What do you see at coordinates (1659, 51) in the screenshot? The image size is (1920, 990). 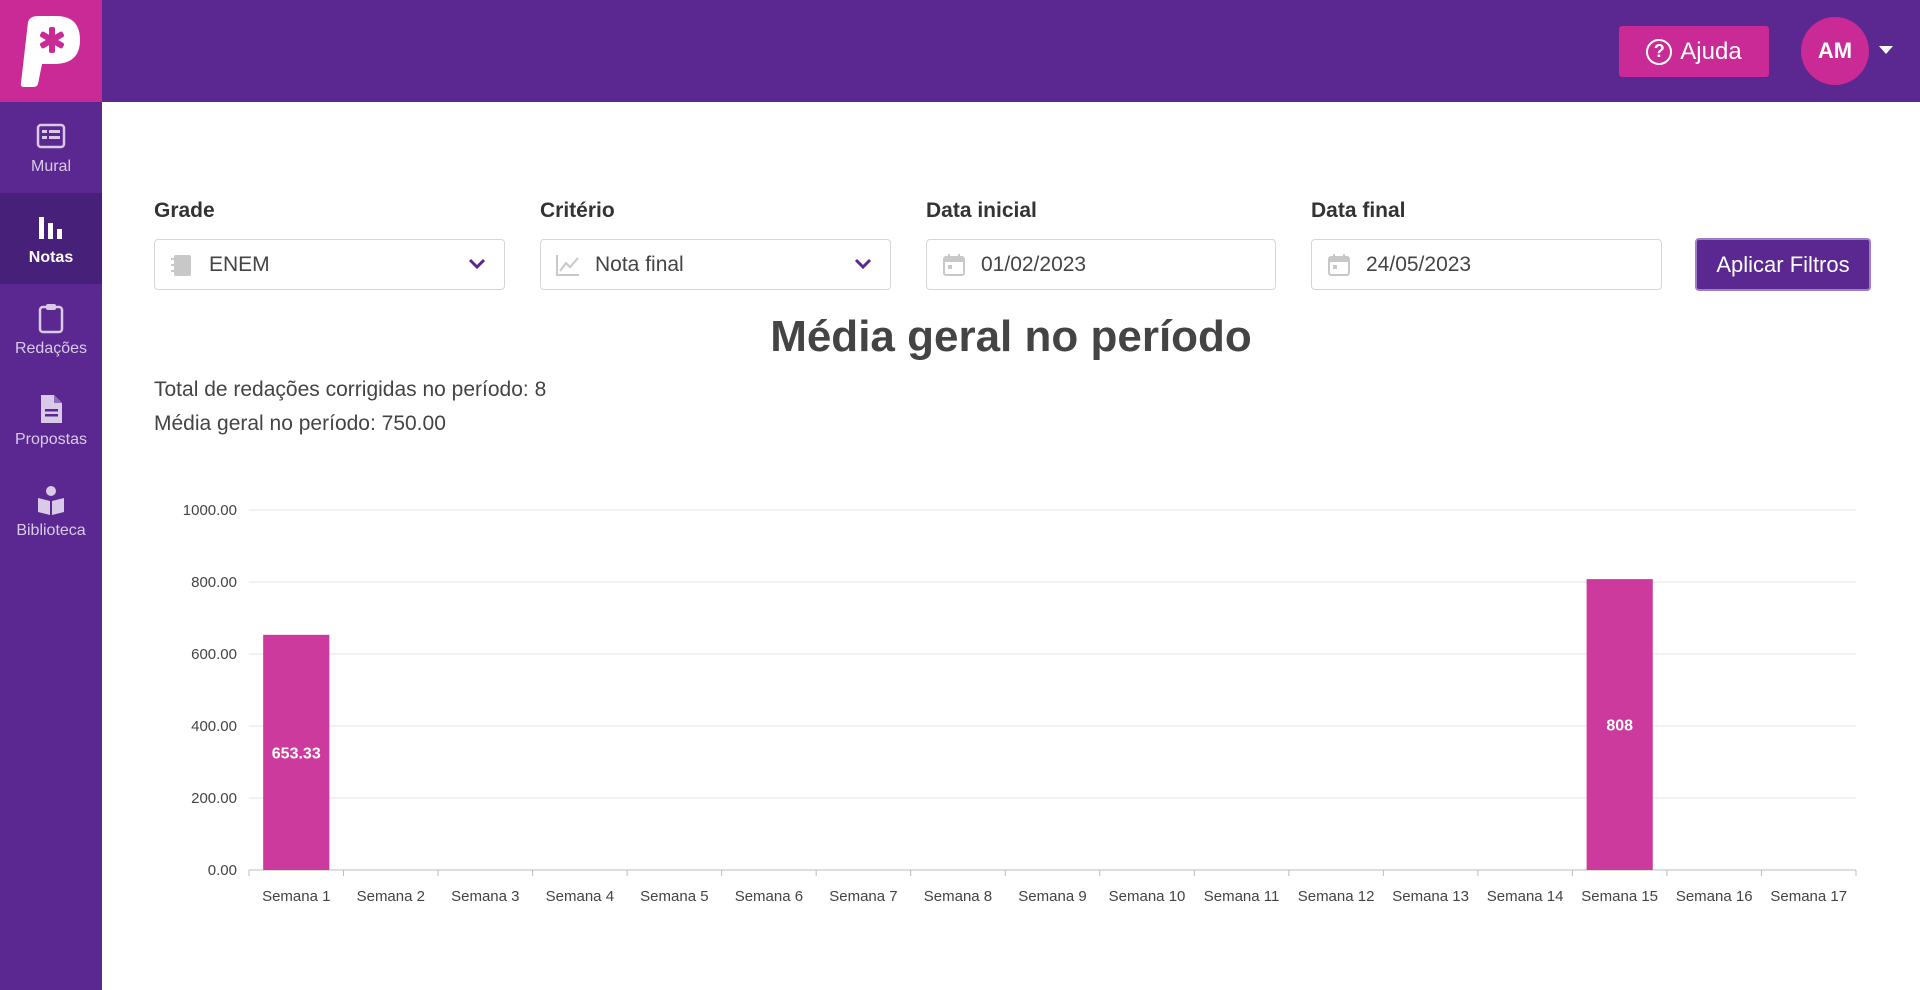 I see `help-icon: ?` at bounding box center [1659, 51].